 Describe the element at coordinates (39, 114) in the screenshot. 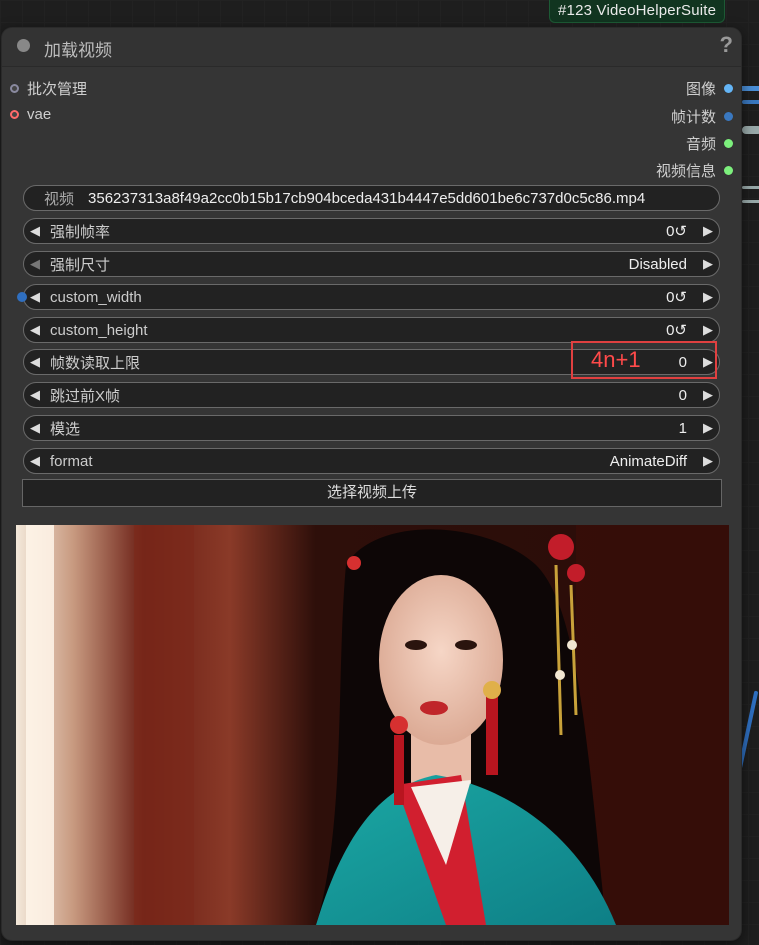

I see `input-label: vae` at that location.